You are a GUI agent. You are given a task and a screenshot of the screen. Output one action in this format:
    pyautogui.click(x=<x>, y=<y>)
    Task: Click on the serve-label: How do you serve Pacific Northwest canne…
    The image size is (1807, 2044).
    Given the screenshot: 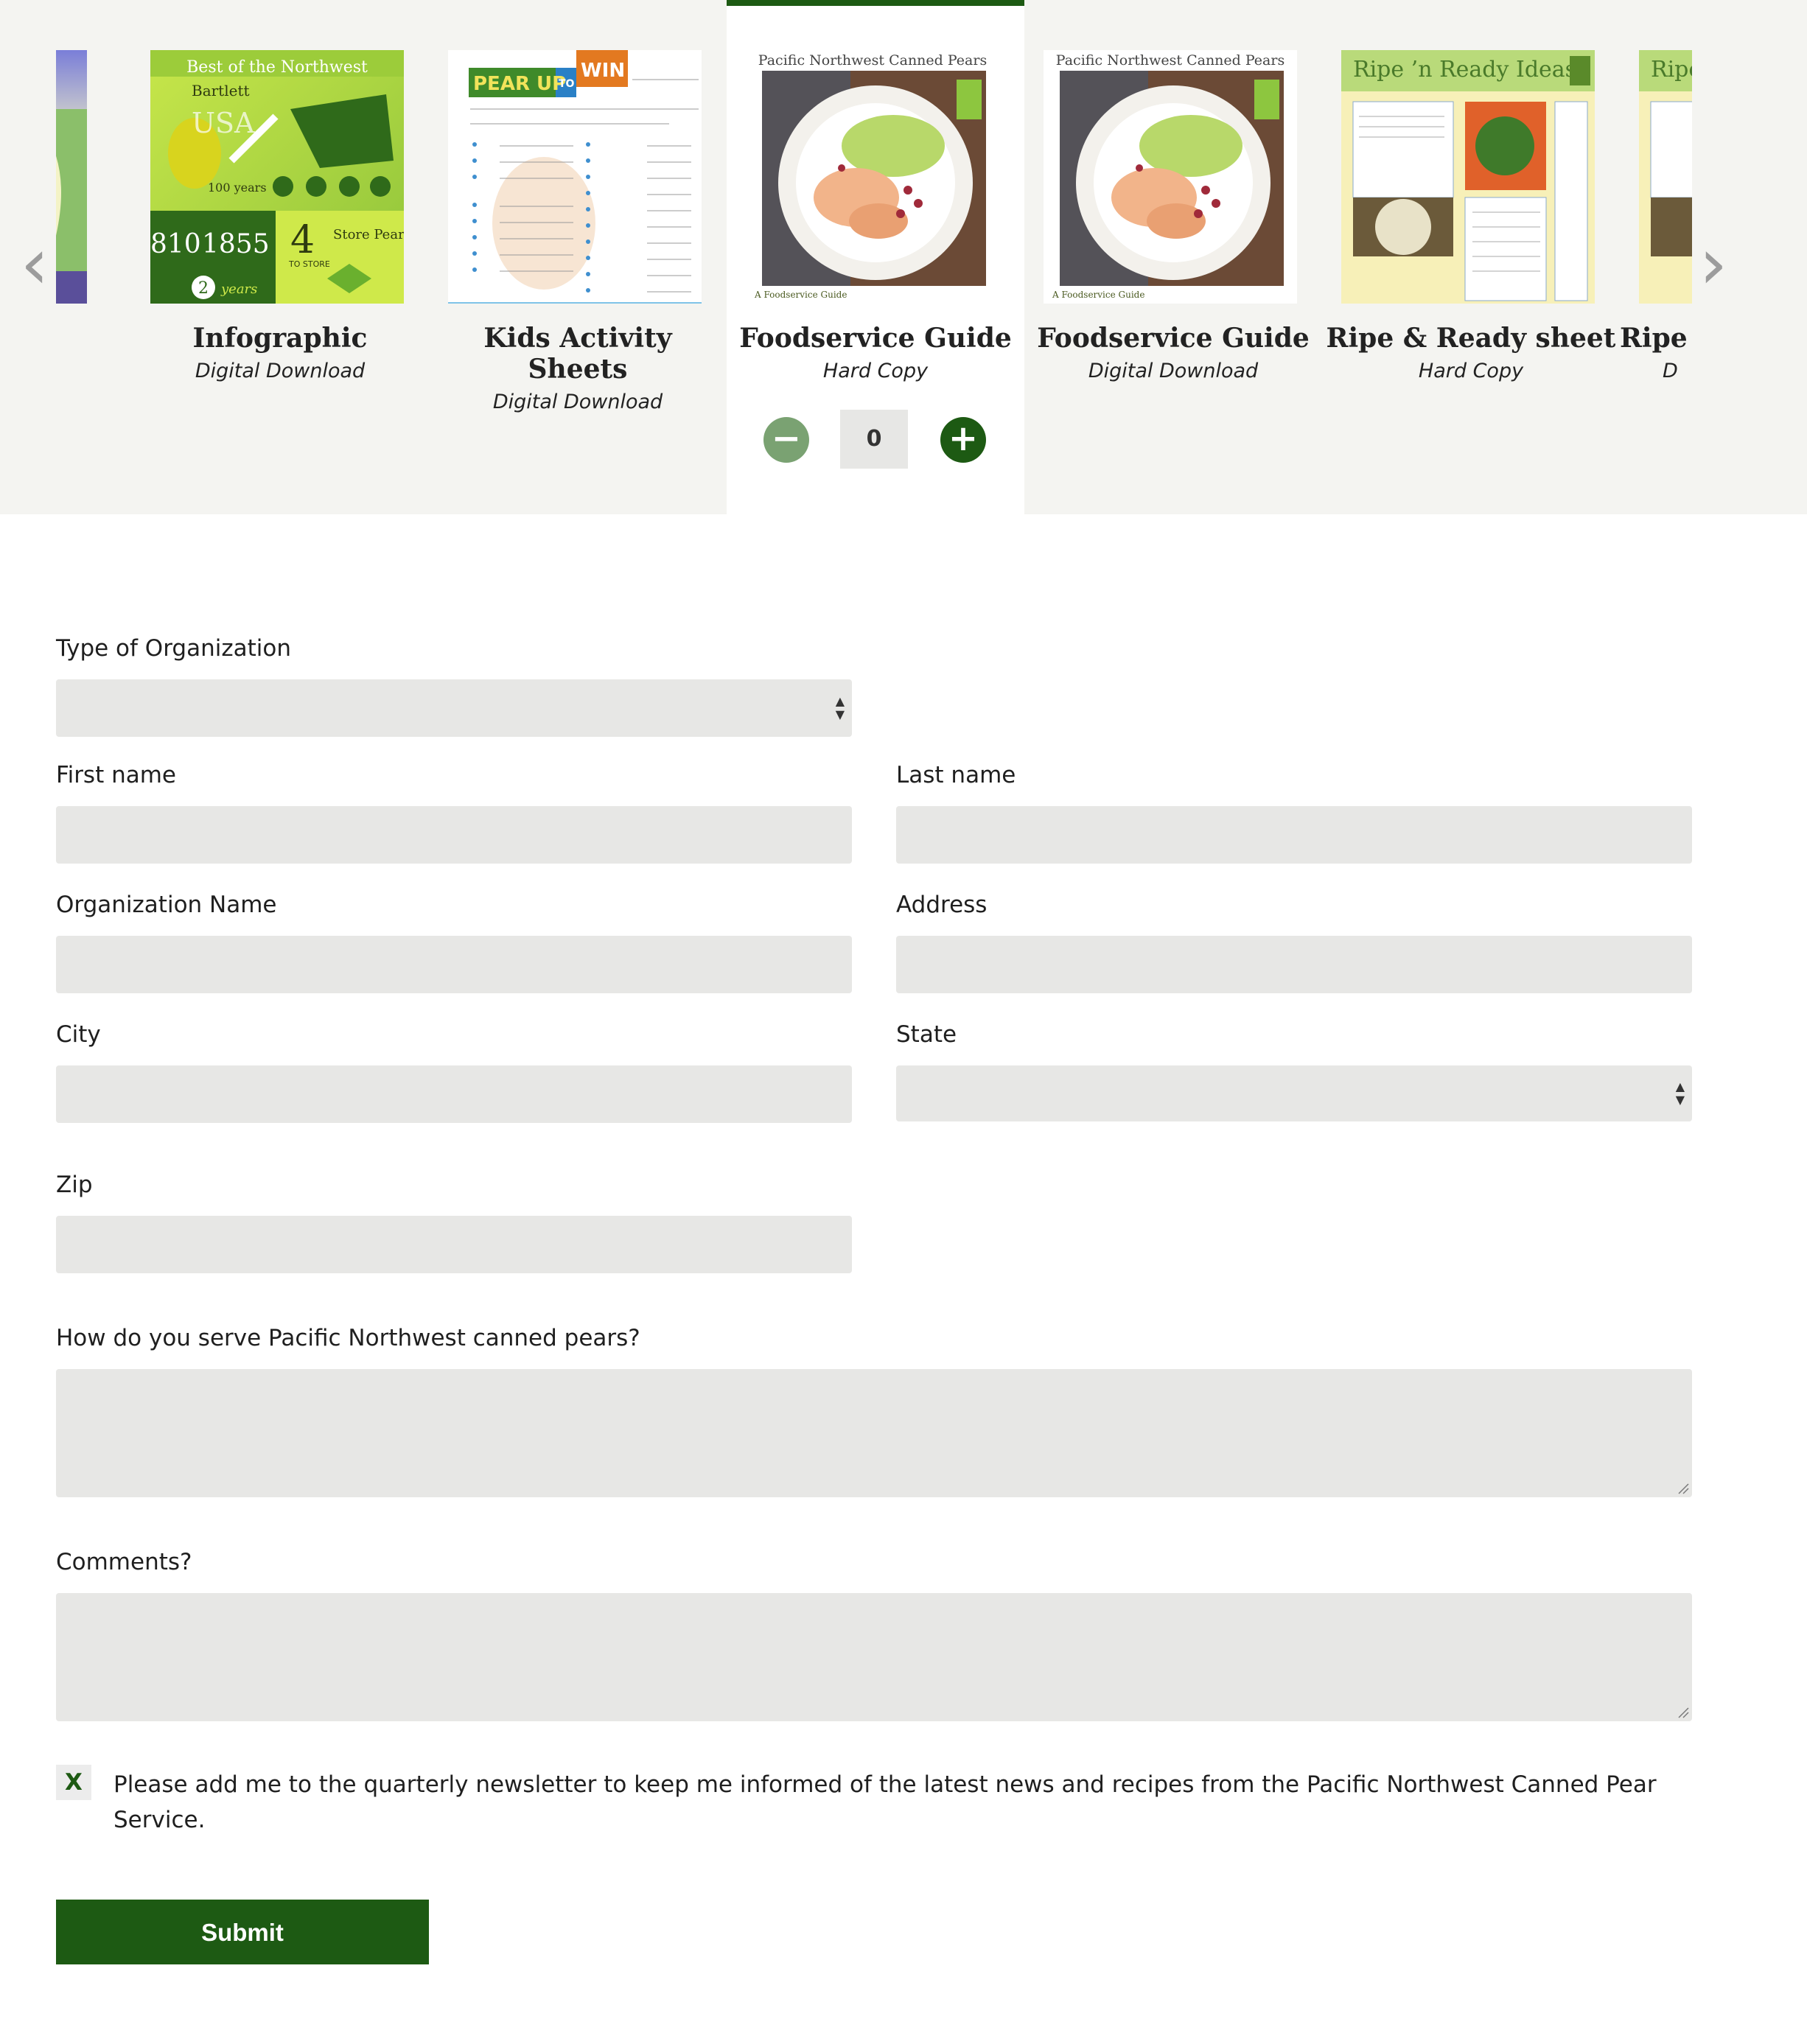 What is the action you would take?
    pyautogui.click(x=348, y=1338)
    